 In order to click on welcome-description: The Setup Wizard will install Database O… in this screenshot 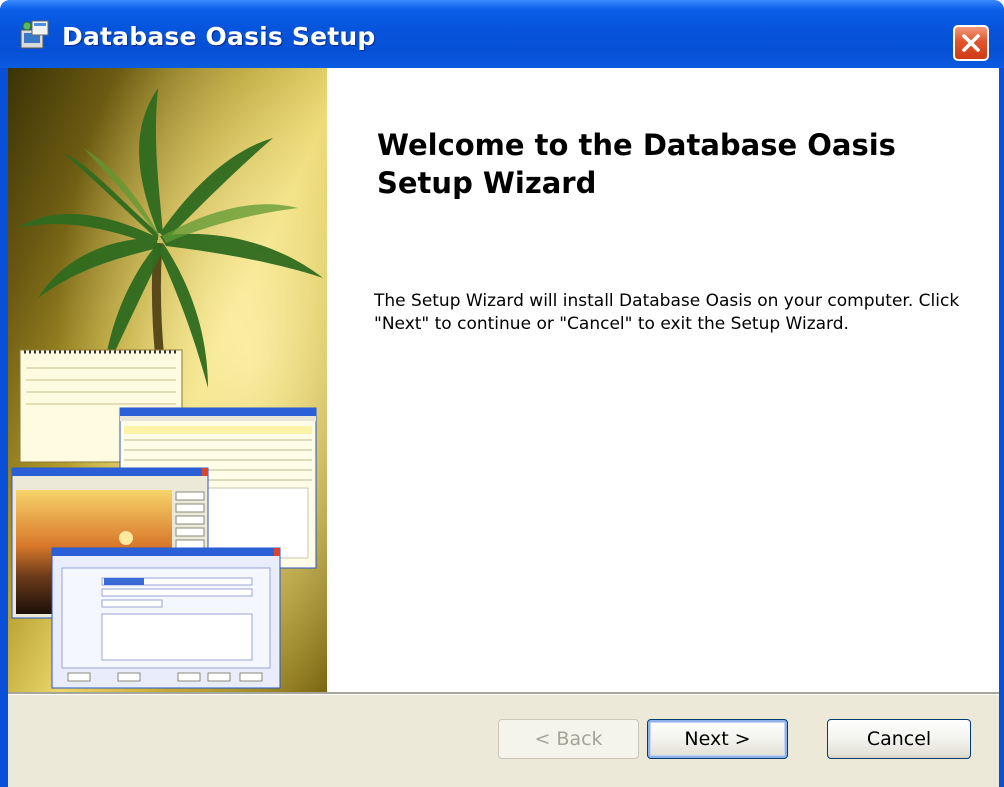, I will do `click(667, 312)`.